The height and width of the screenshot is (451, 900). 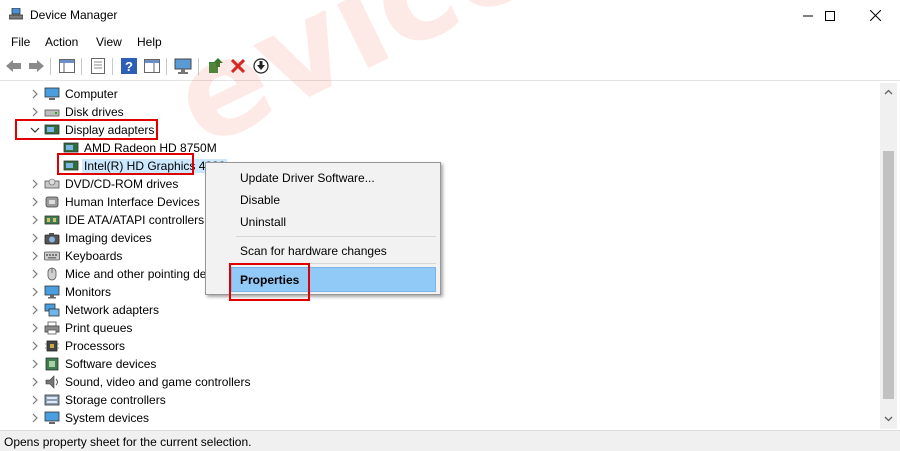 What do you see at coordinates (94, 256) in the screenshot?
I see `tree-item-label: Keyboards` at bounding box center [94, 256].